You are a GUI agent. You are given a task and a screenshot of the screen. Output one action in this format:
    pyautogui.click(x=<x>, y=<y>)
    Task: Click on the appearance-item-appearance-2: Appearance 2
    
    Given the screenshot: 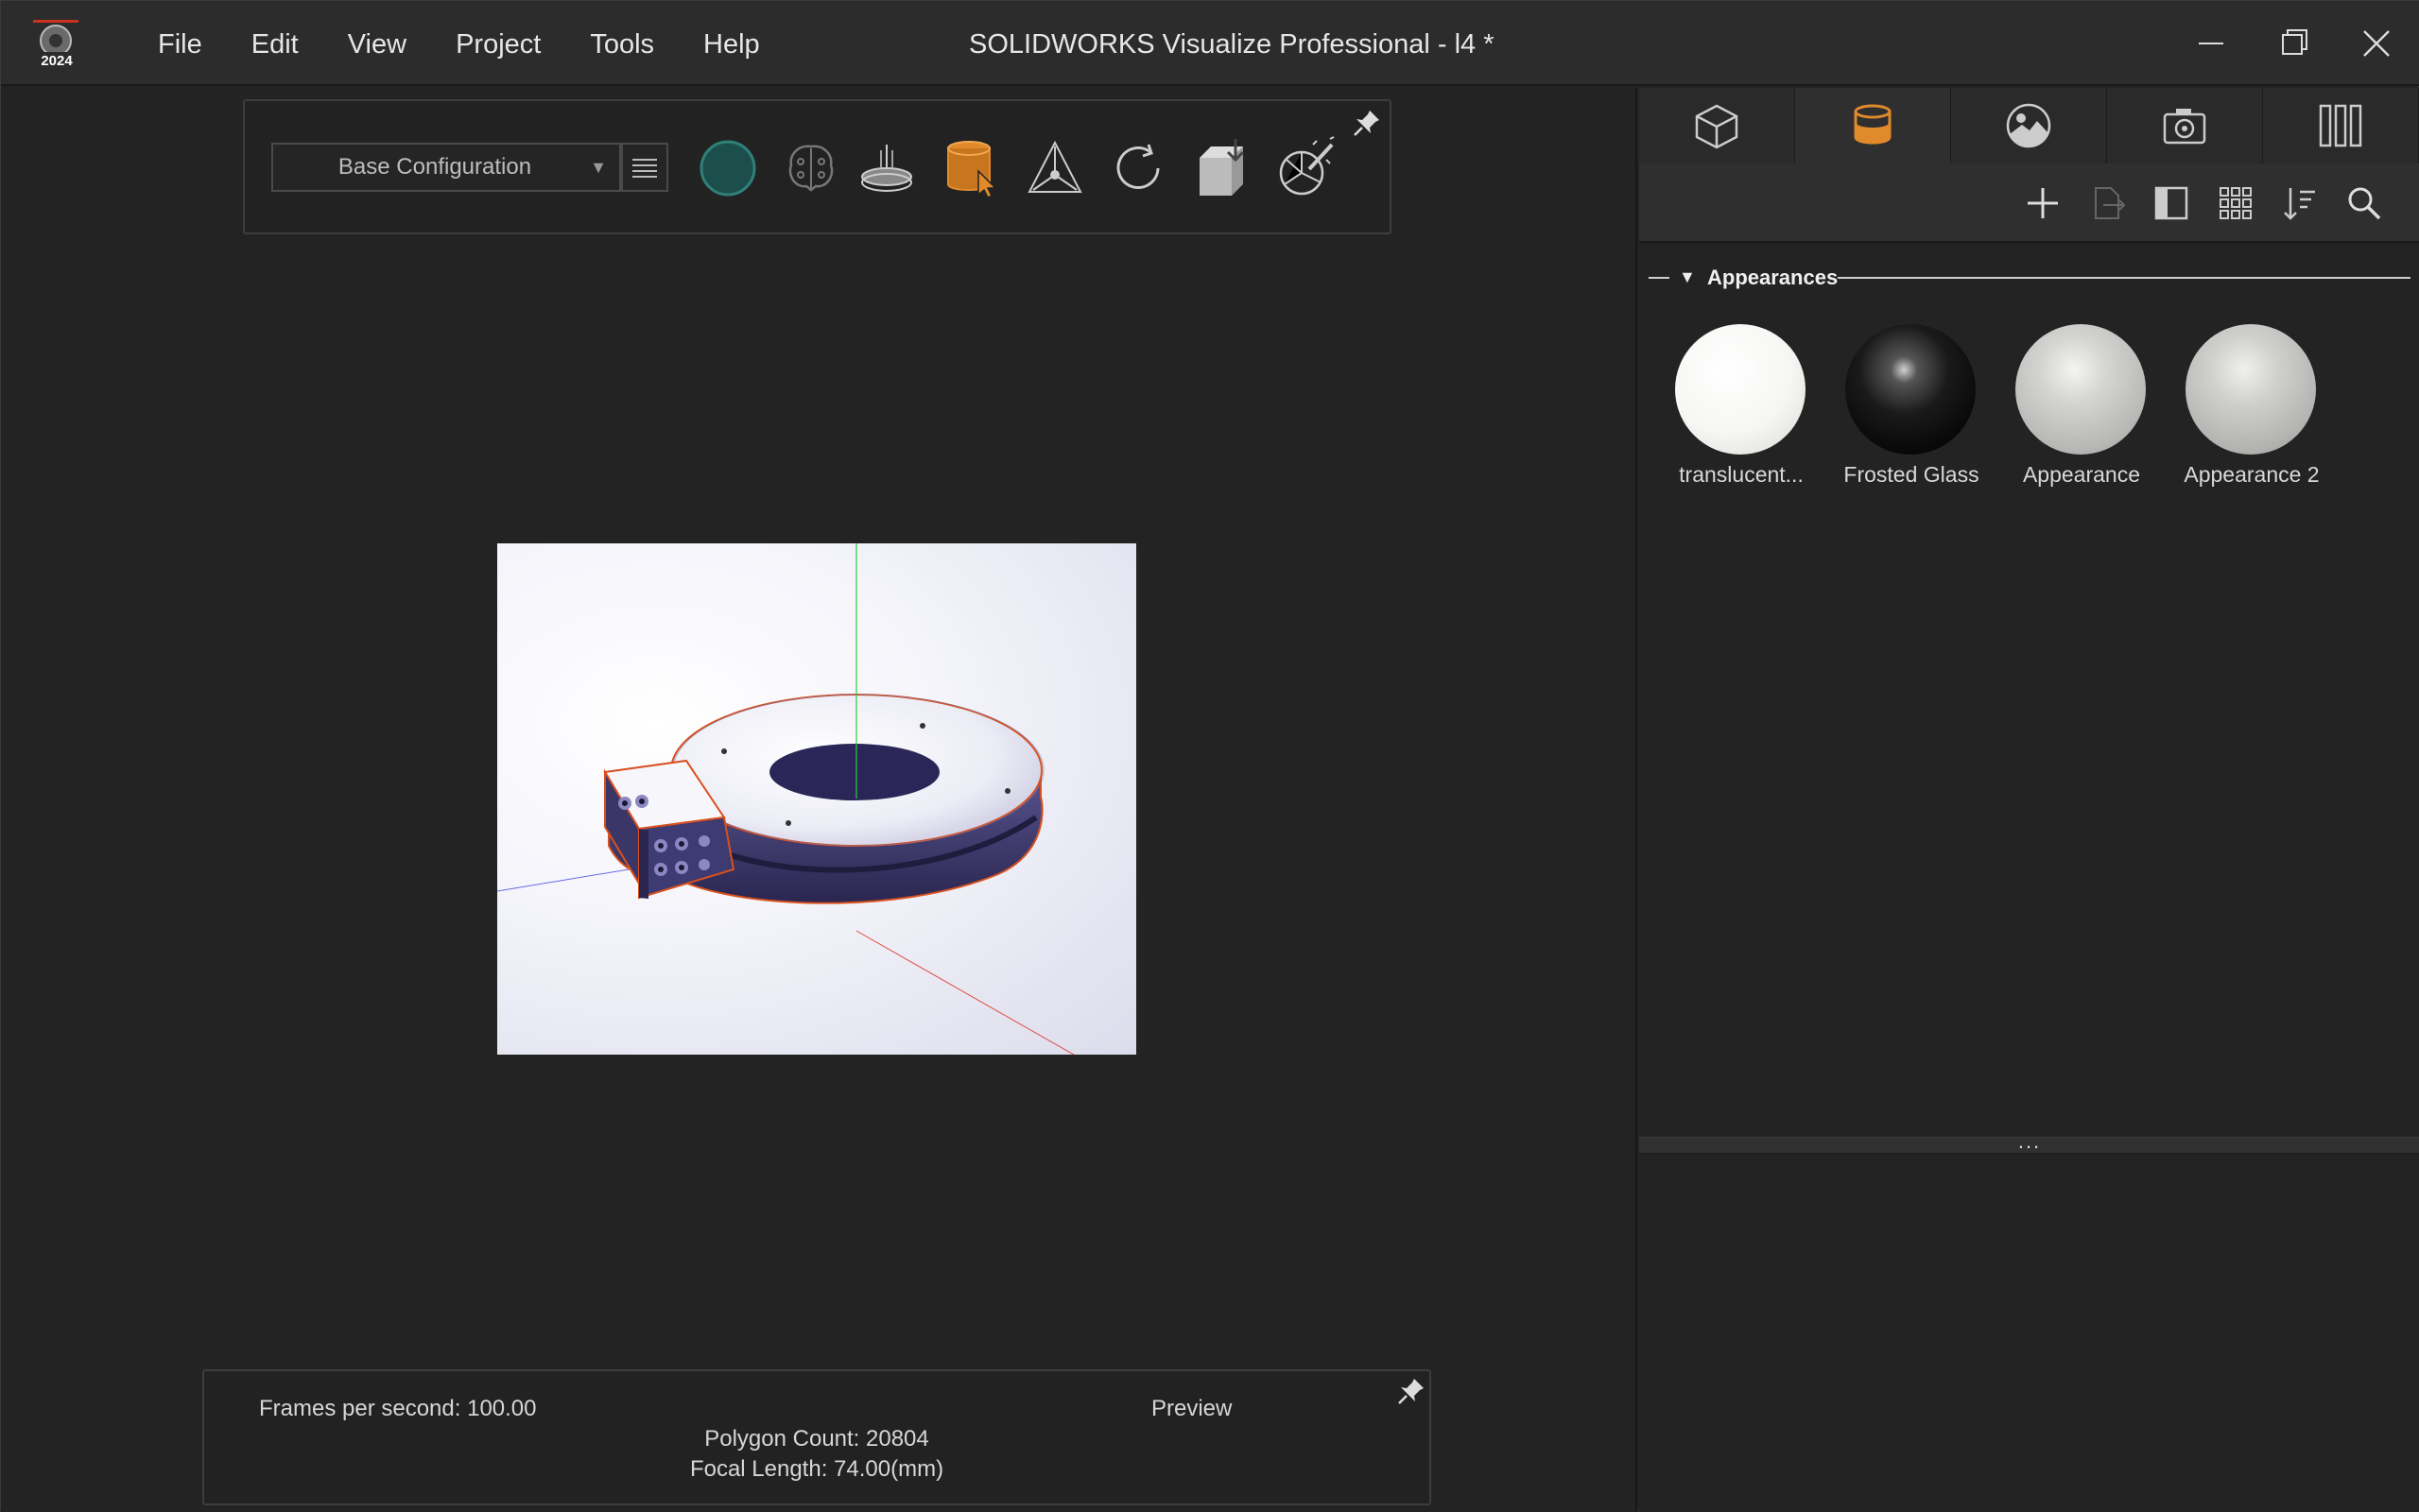 What is the action you would take?
    pyautogui.click(x=2247, y=409)
    